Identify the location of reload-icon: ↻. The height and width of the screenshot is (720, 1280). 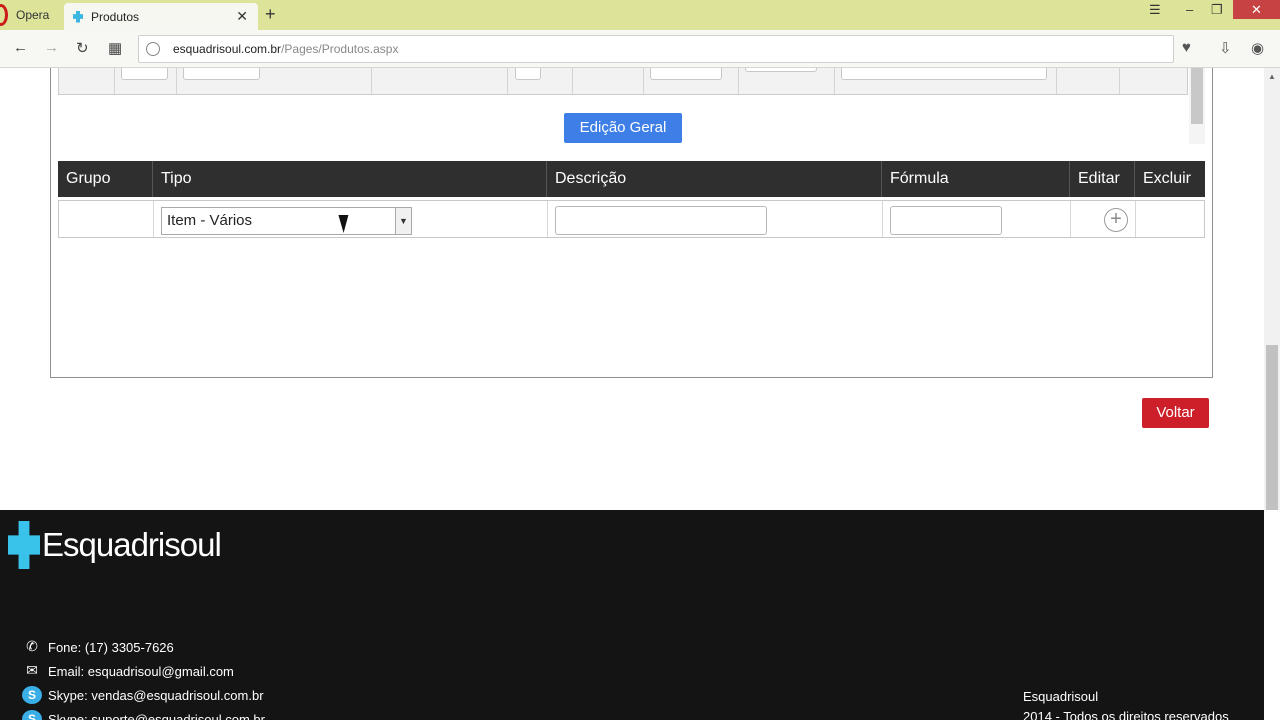
(82, 48).